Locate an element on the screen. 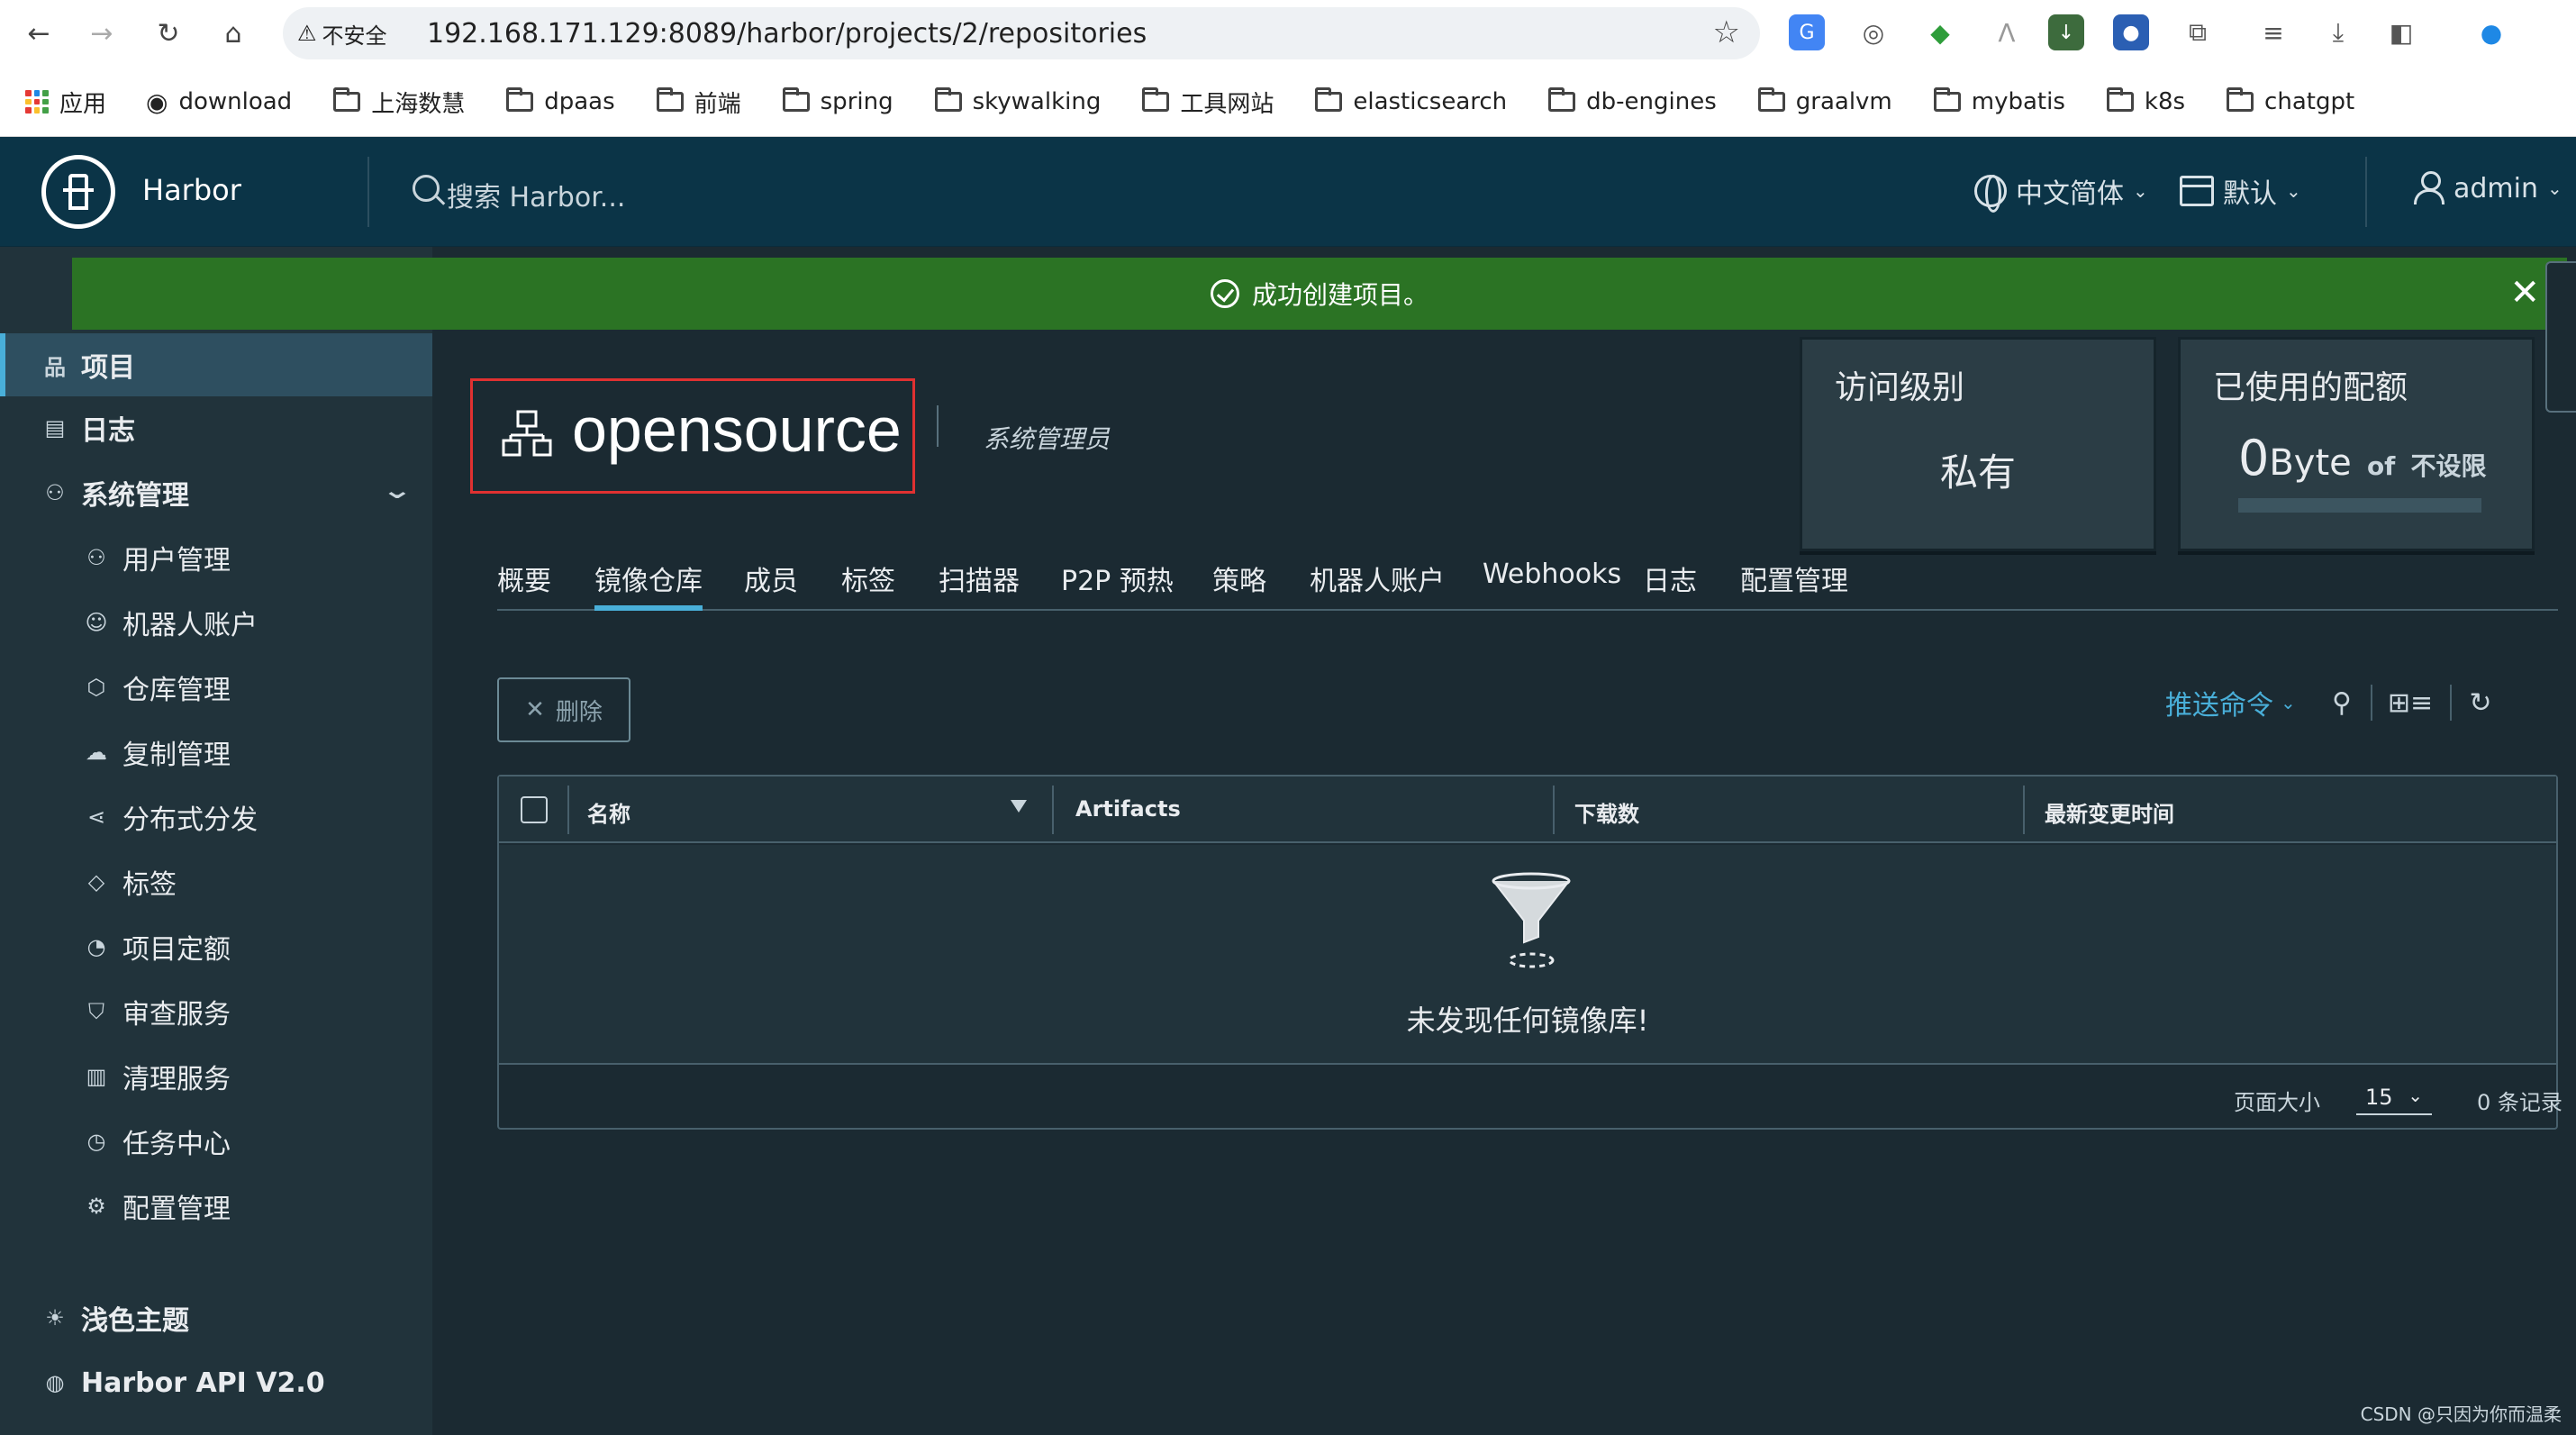 Image resolution: width=2576 pixels, height=1435 pixels. bookmark-elasticsearch: elasticsearch is located at coordinates (1411, 101).